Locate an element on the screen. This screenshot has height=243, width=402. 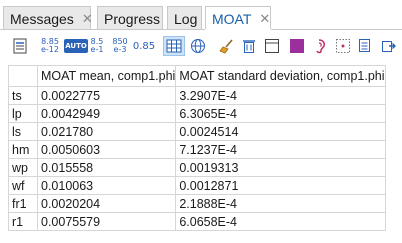
table-row: ls 0.021780 0.0024514 is located at coordinates (197, 131).